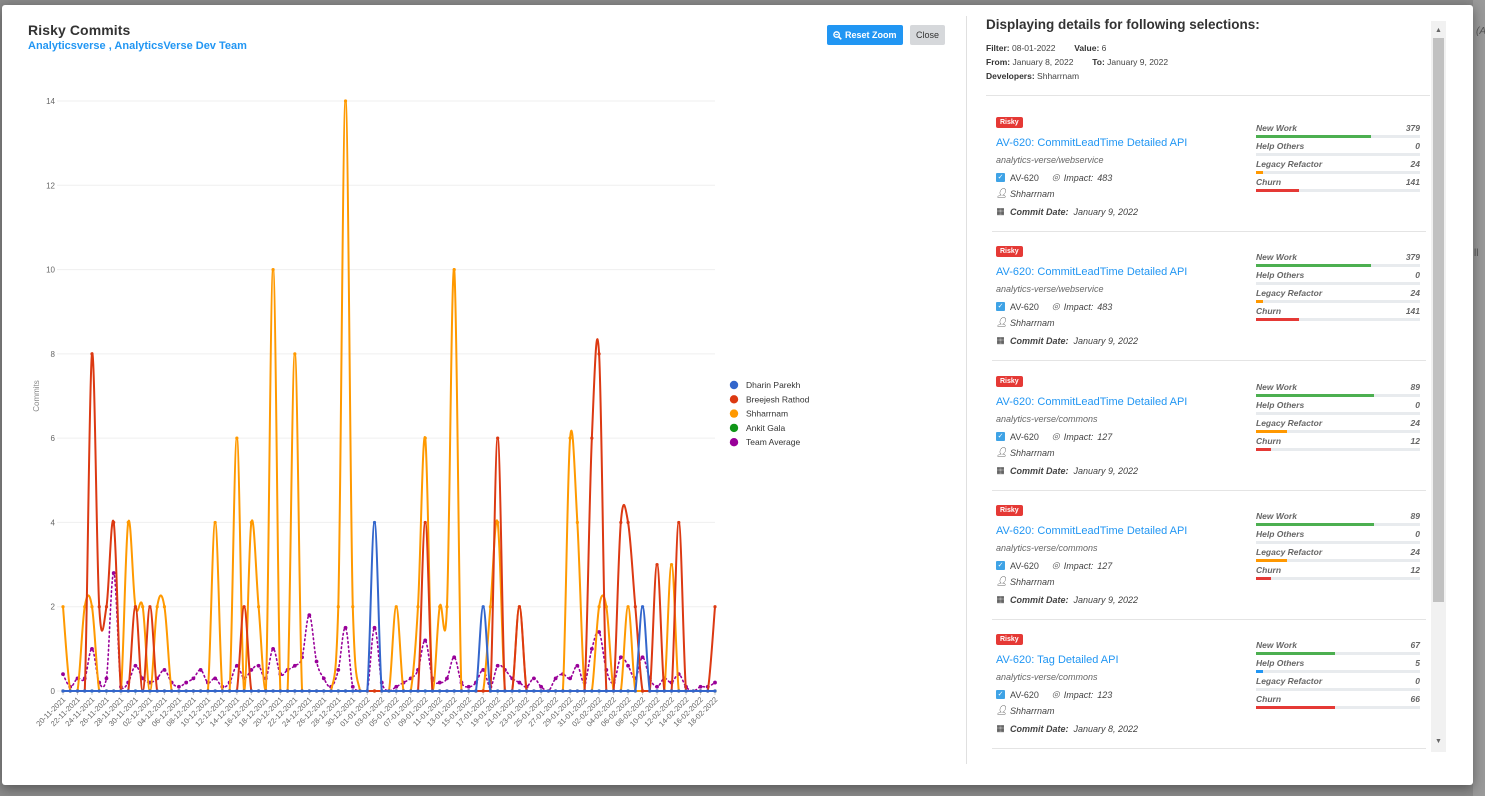  What do you see at coordinates (1057, 660) in the screenshot?
I see `commit-title-link: AV-620: Tag Detailed API` at bounding box center [1057, 660].